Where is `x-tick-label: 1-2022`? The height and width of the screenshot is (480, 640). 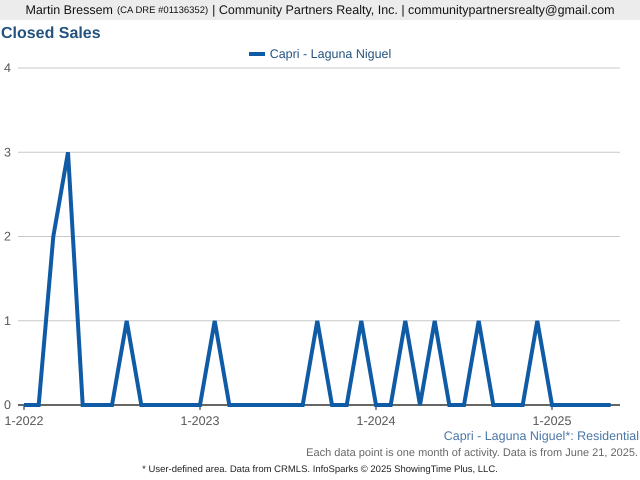 x-tick-label: 1-2022 is located at coordinates (24, 421).